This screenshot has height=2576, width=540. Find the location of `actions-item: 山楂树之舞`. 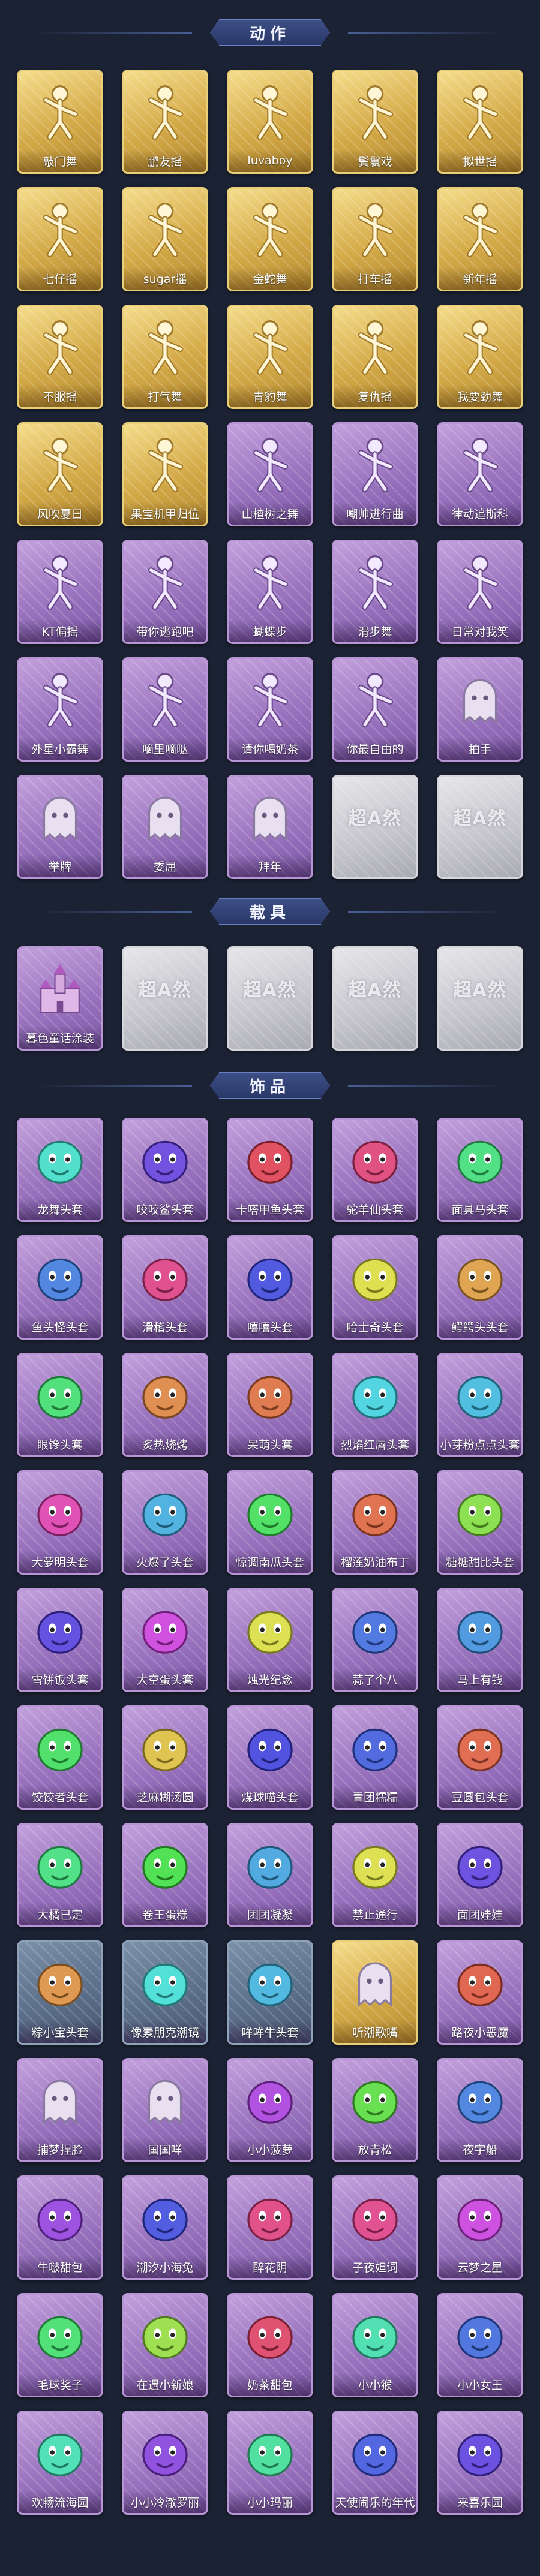

actions-item: 山楂树之舞 is located at coordinates (270, 474).